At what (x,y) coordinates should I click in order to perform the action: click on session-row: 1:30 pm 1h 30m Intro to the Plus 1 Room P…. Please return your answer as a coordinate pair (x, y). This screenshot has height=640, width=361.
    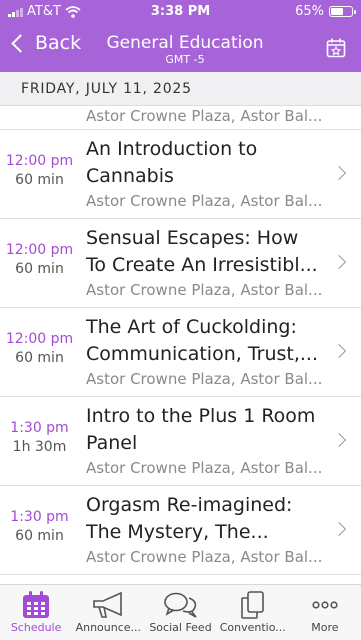
    Looking at the image, I should click on (180, 441).